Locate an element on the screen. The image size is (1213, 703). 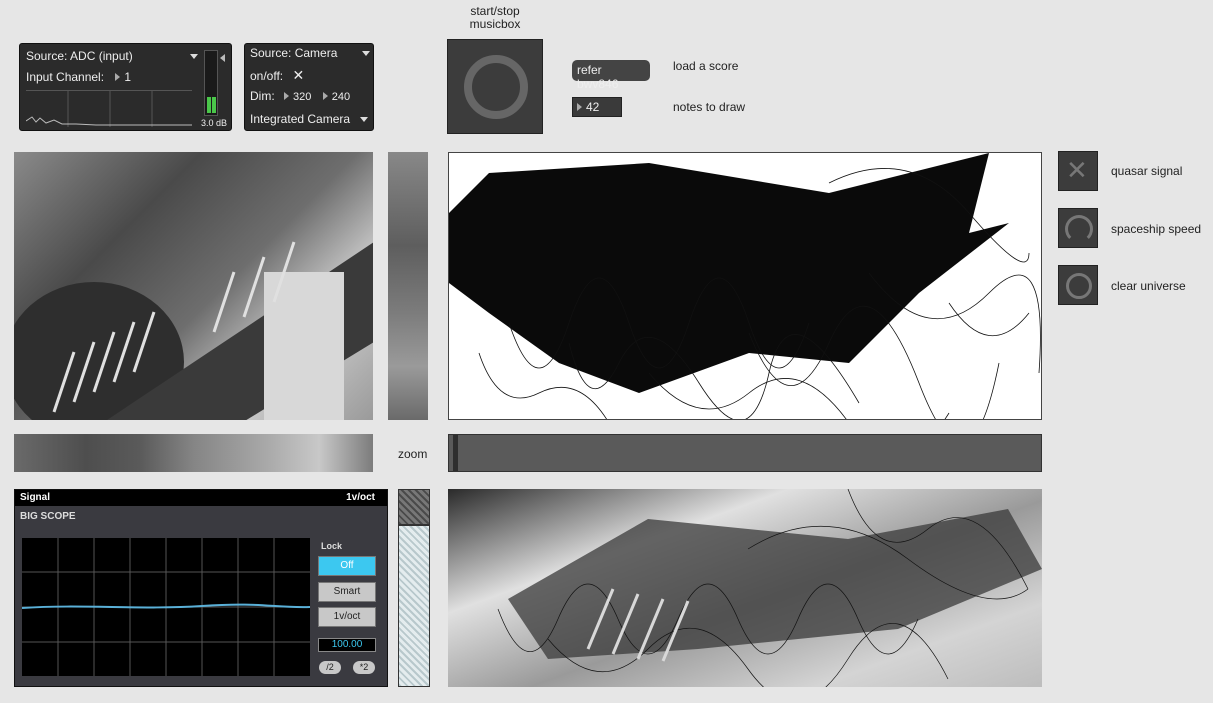
waveform-graph is located at coordinates (108, 109).